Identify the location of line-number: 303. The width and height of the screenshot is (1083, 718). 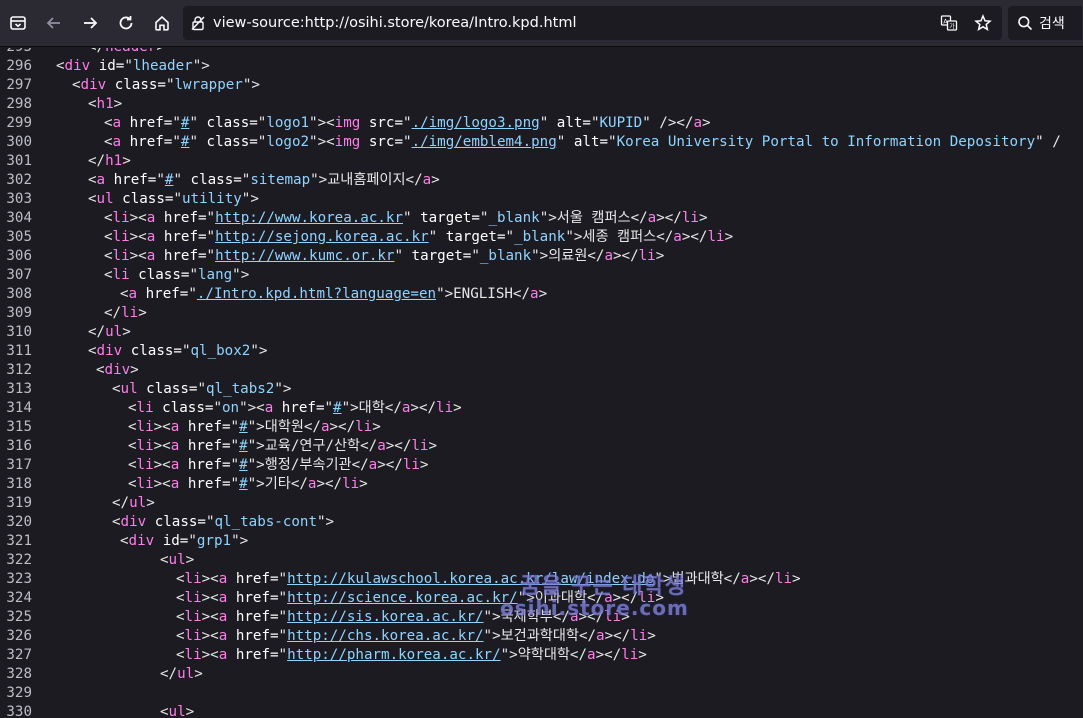
(19, 199).